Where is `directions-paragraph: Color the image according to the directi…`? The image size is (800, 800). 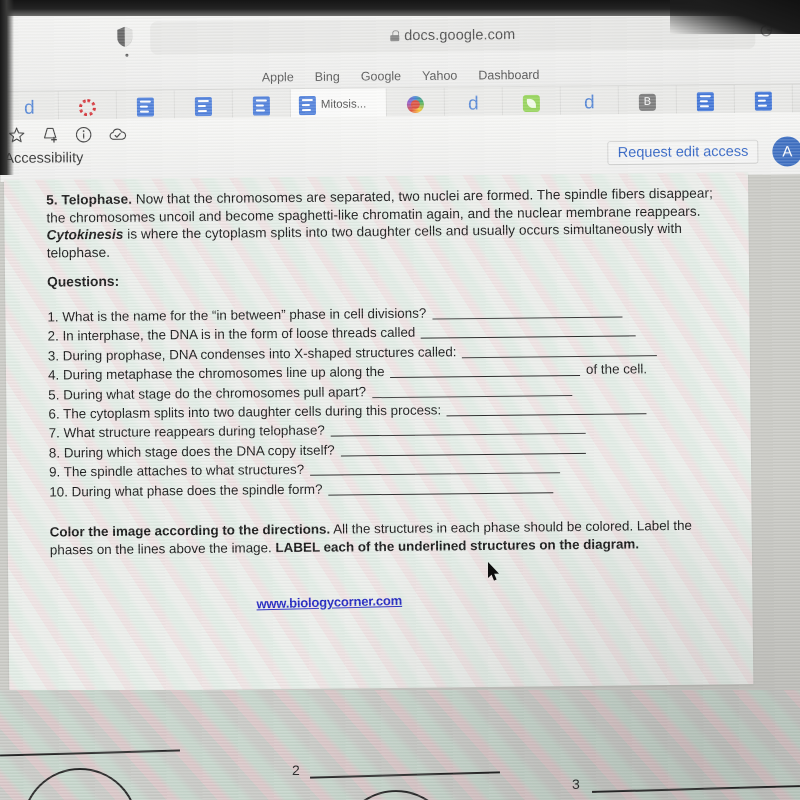 directions-paragraph: Color the image according to the directi… is located at coordinates (391, 537).